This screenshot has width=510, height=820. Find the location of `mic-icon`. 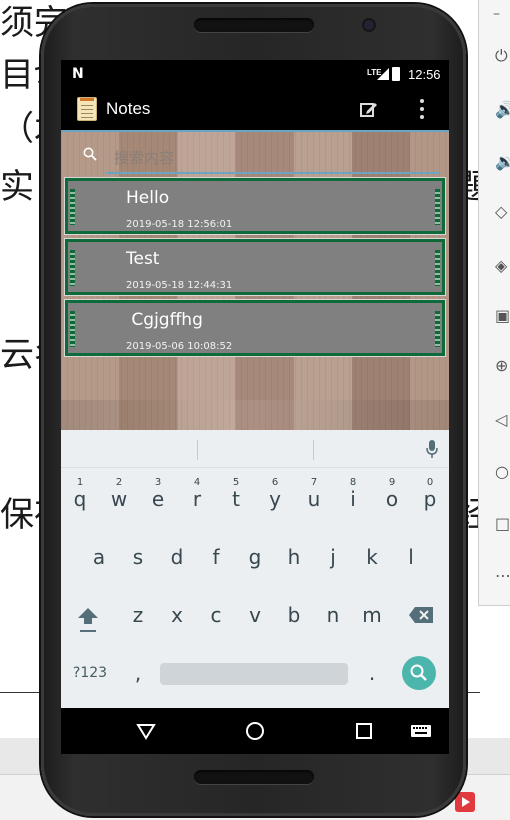

mic-icon is located at coordinates (432, 449).